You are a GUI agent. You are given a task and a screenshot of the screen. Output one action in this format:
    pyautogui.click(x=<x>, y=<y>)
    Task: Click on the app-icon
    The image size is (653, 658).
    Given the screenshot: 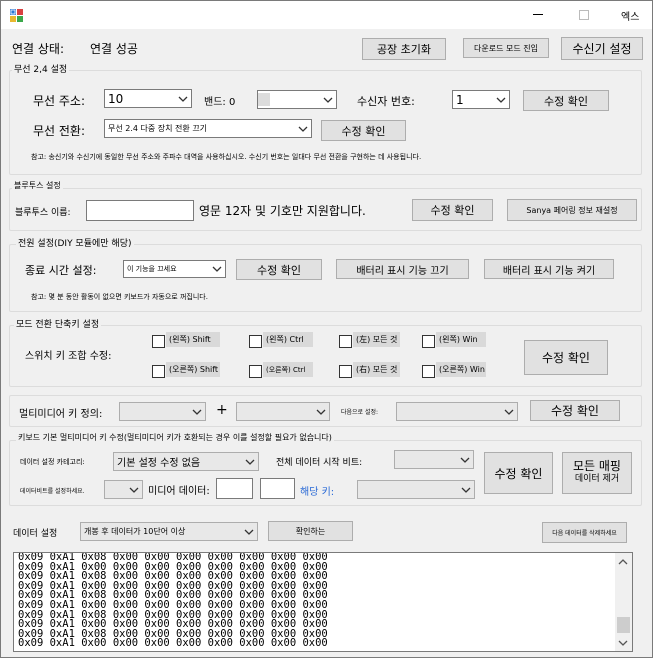 What is the action you would take?
    pyautogui.click(x=17, y=15)
    